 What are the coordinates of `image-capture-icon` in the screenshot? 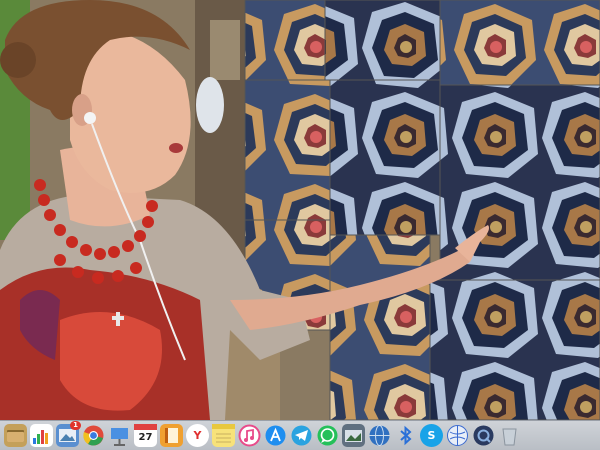 It's located at (353, 435).